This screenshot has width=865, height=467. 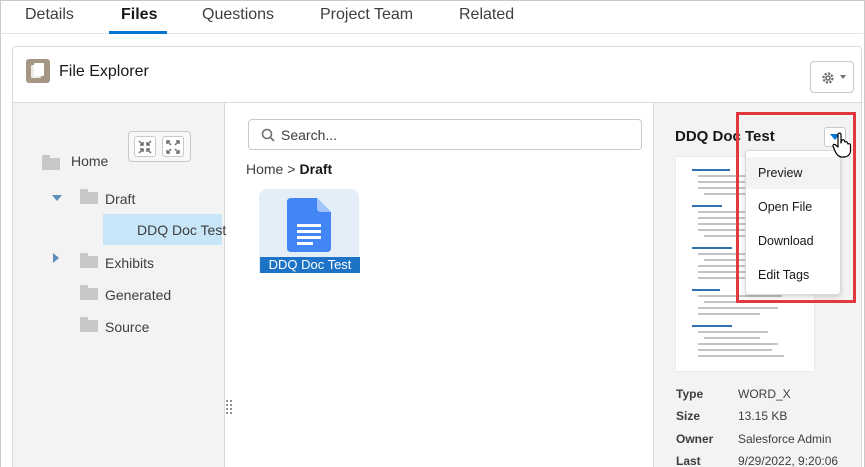 What do you see at coordinates (104, 71) in the screenshot?
I see `card-title: File Explorer` at bounding box center [104, 71].